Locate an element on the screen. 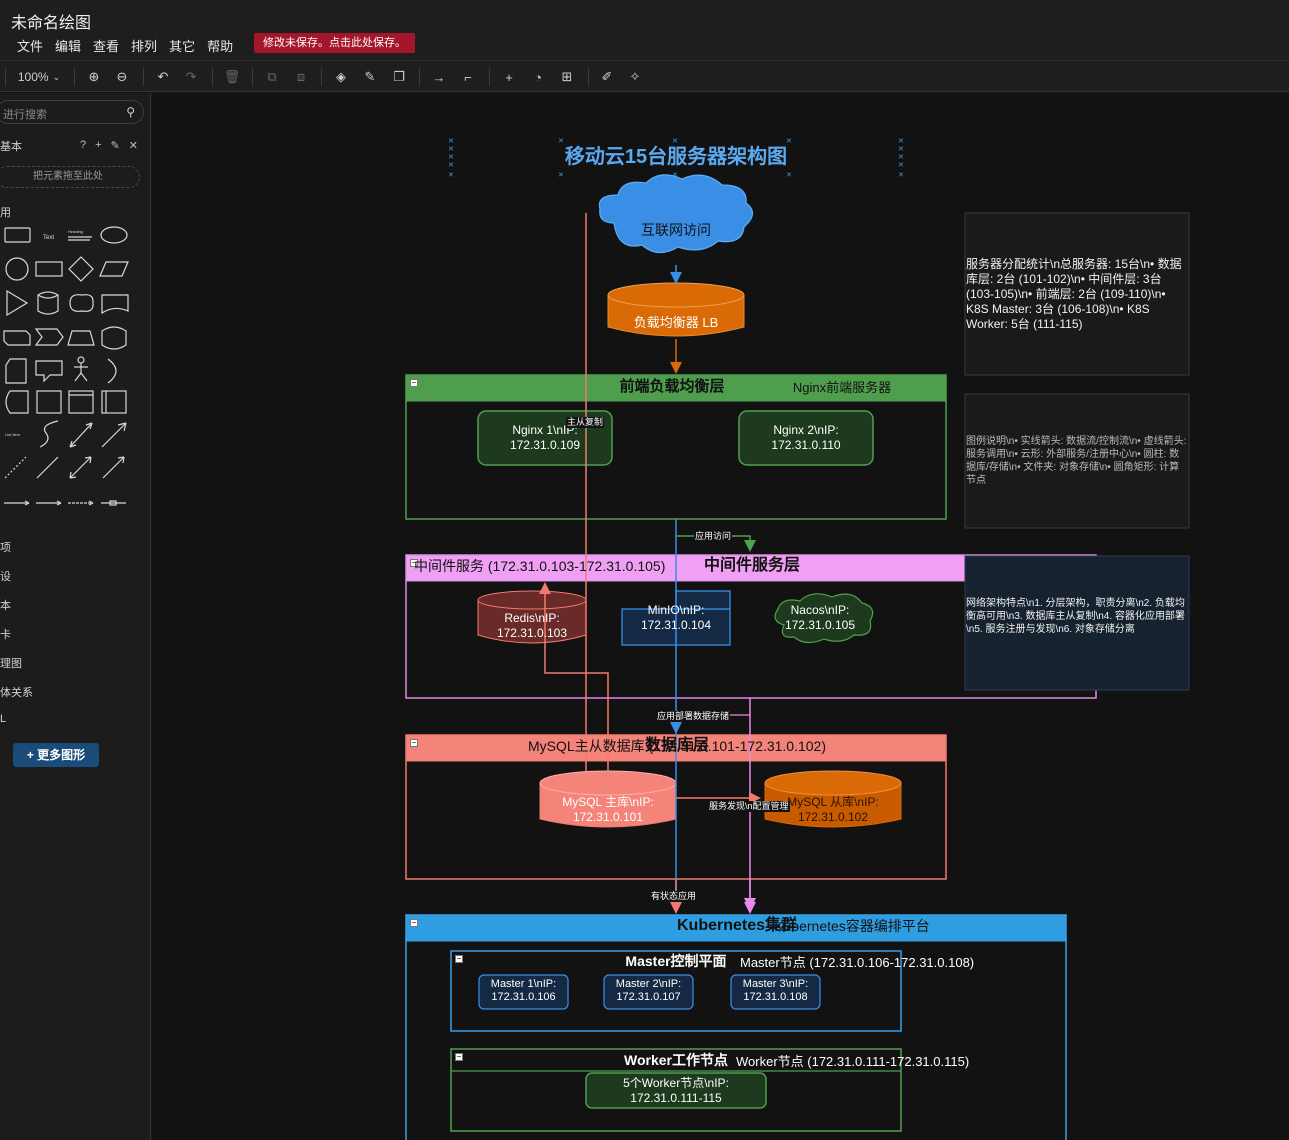  redo-button: ↷ is located at coordinates (191, 77).